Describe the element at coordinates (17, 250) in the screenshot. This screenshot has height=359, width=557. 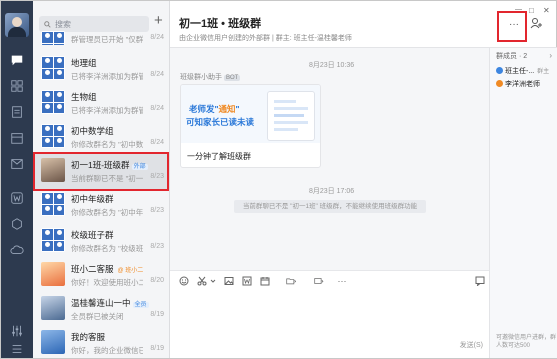
I see `cloud-icon` at that location.